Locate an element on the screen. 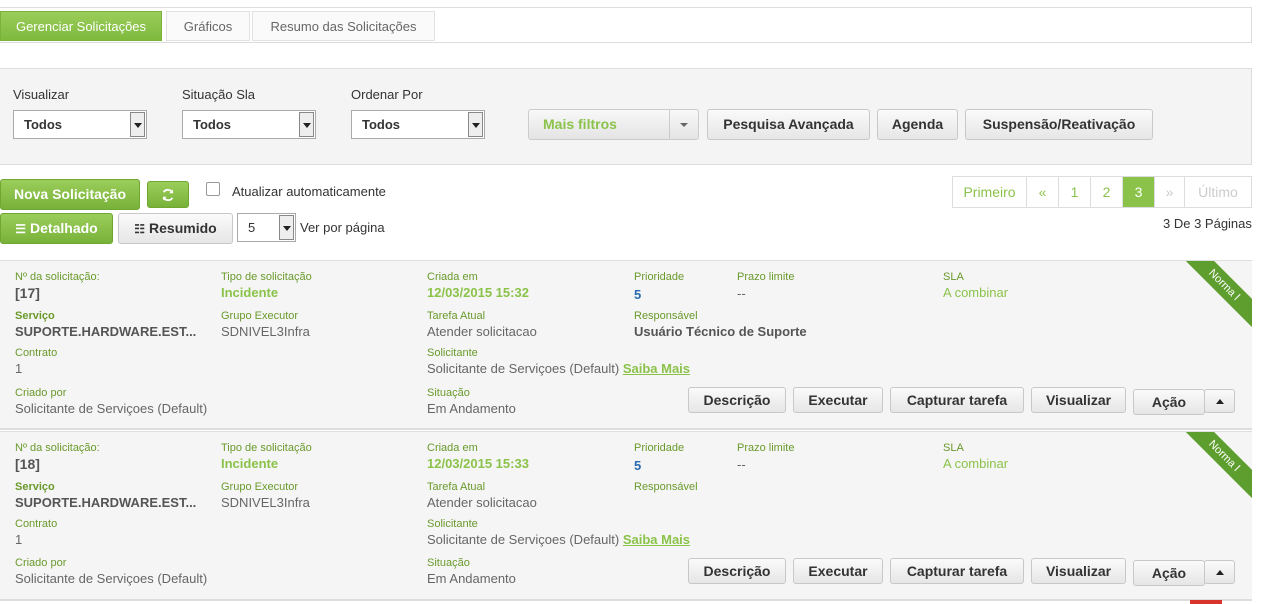  nova-solicitacao-button: Nova Solicitação is located at coordinates (70, 194).